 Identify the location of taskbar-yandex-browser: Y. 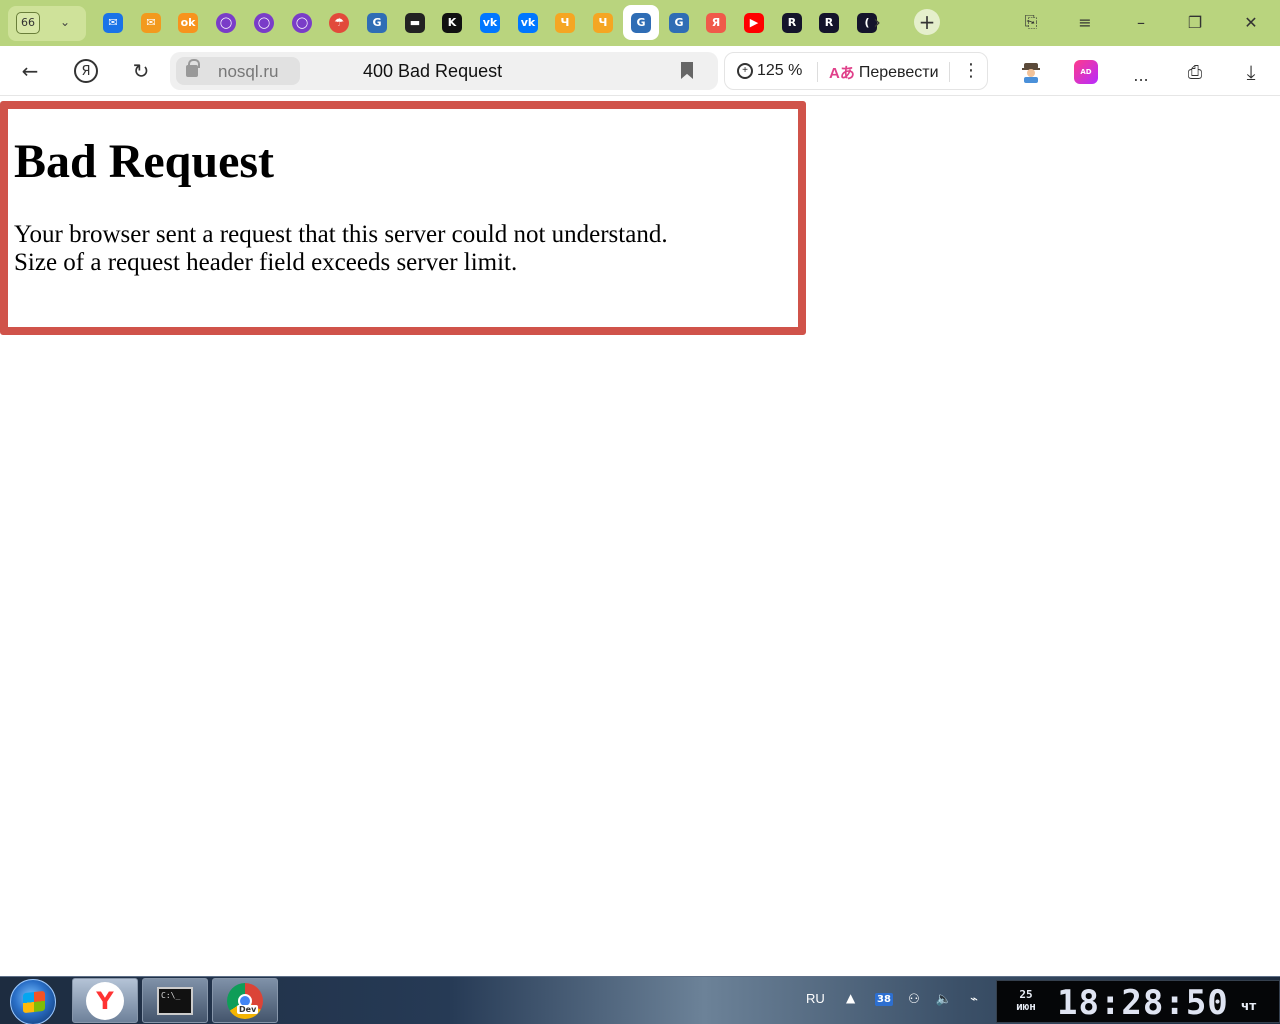
(105, 1000).